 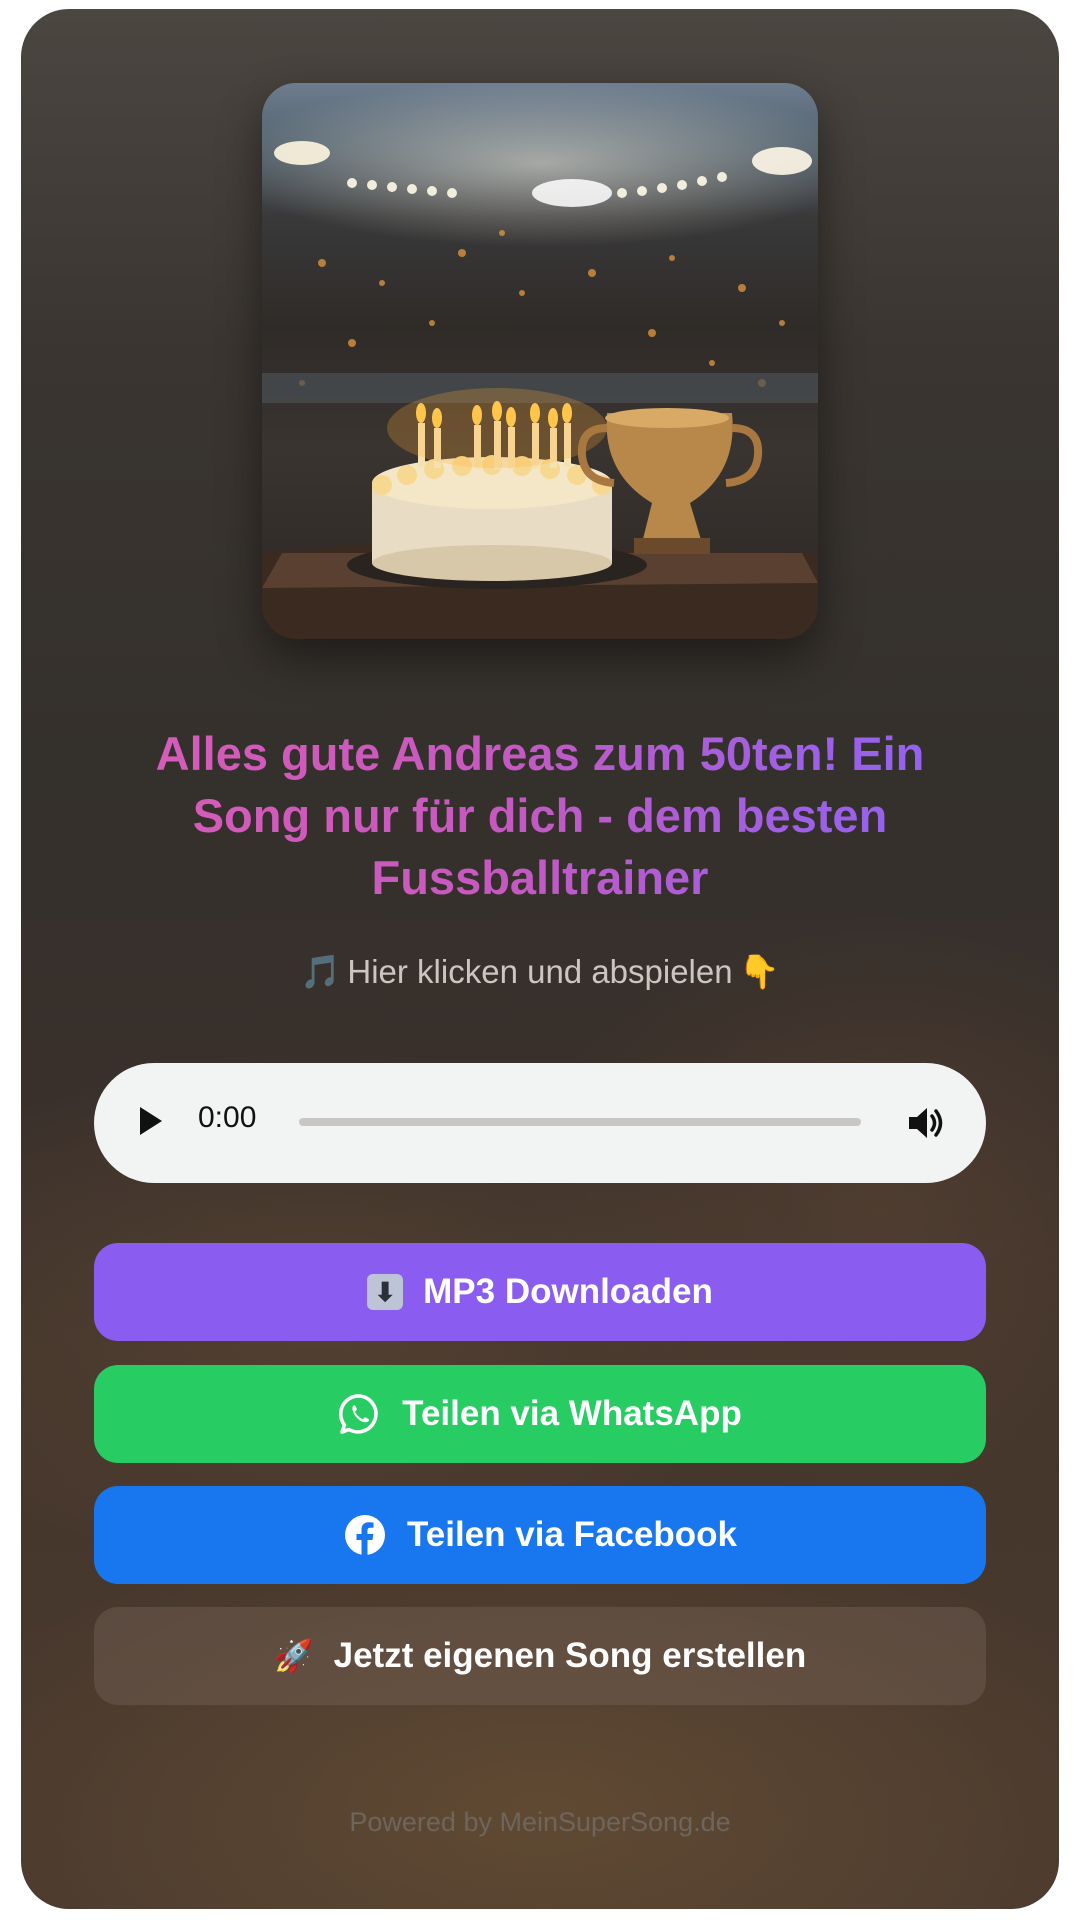 I want to click on create-song-button: 🚀 Jetzt eigenen Song erstellen, so click(x=540, y=1656).